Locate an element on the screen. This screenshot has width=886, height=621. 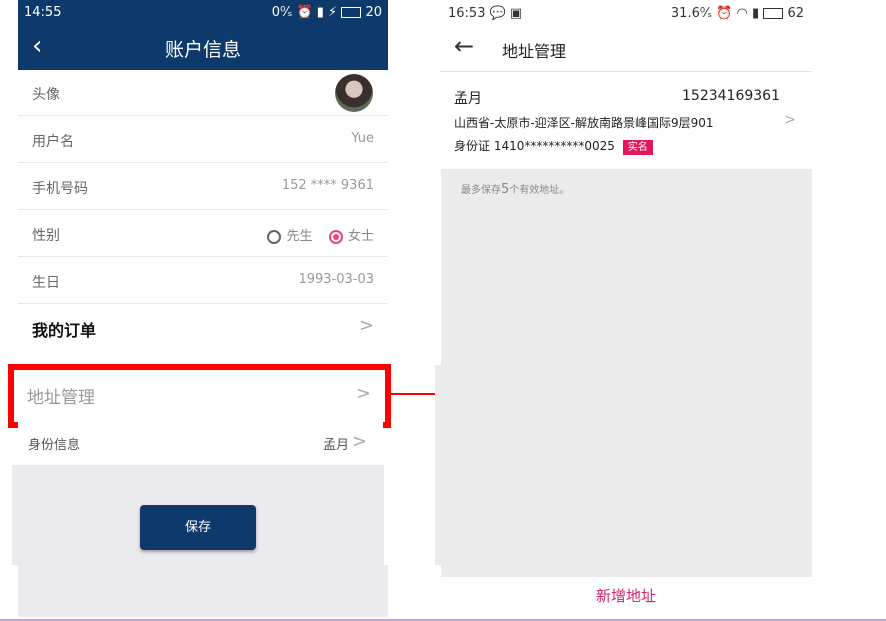
account-info-header: ‹ 账户信息 is located at coordinates (203, 47).